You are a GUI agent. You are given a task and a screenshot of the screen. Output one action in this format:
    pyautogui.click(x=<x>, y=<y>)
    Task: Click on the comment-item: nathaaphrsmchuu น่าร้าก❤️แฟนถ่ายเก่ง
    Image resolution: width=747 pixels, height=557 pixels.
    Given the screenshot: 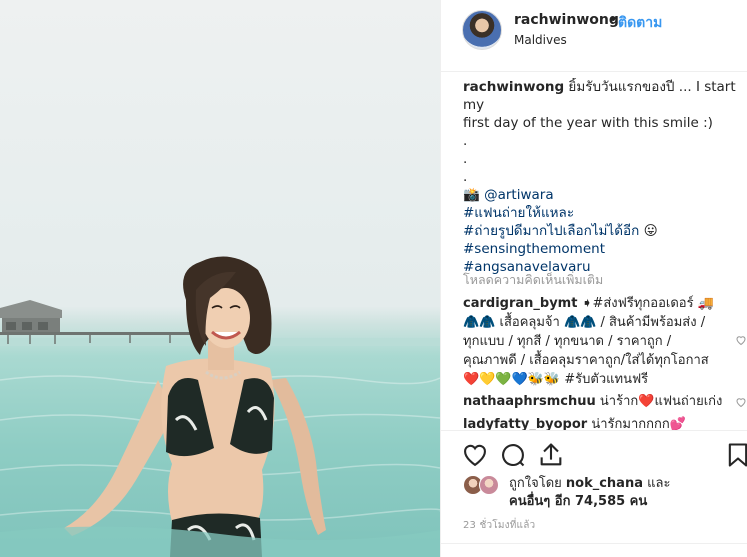 What is the action you would take?
    pyautogui.click(x=598, y=401)
    